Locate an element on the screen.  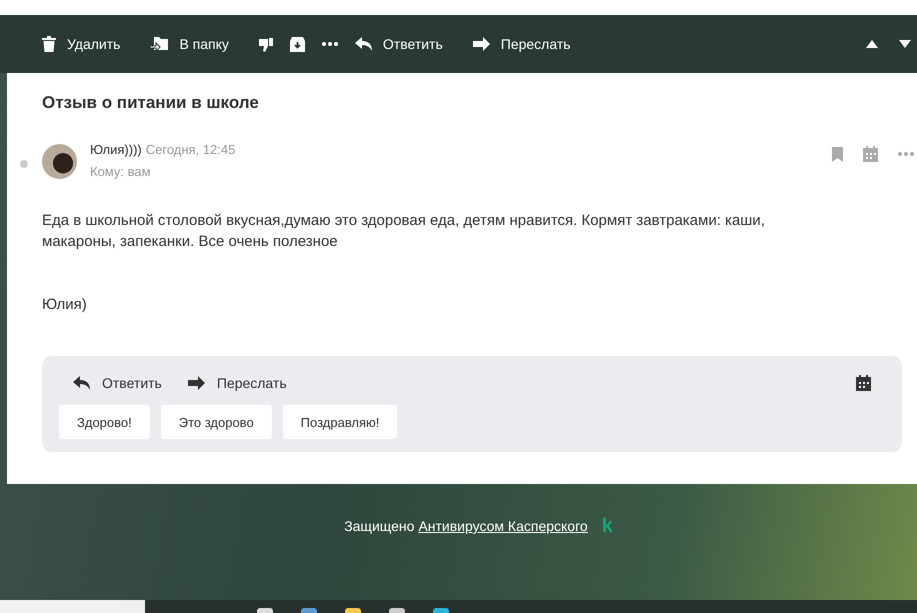
calendar-icon is located at coordinates (863, 383).